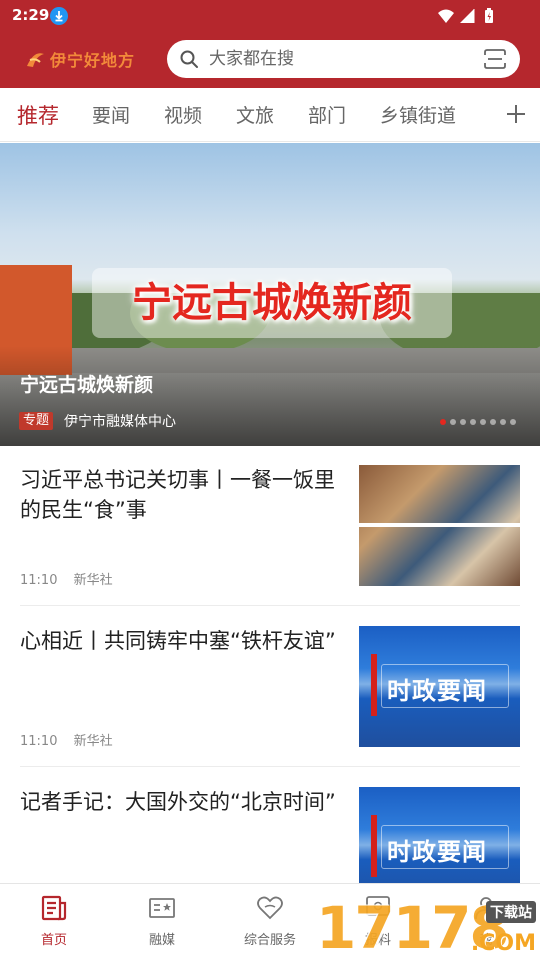  I want to click on news-title: 心相近丨共同铸牢中塞“铁杆友谊”, so click(180, 641).